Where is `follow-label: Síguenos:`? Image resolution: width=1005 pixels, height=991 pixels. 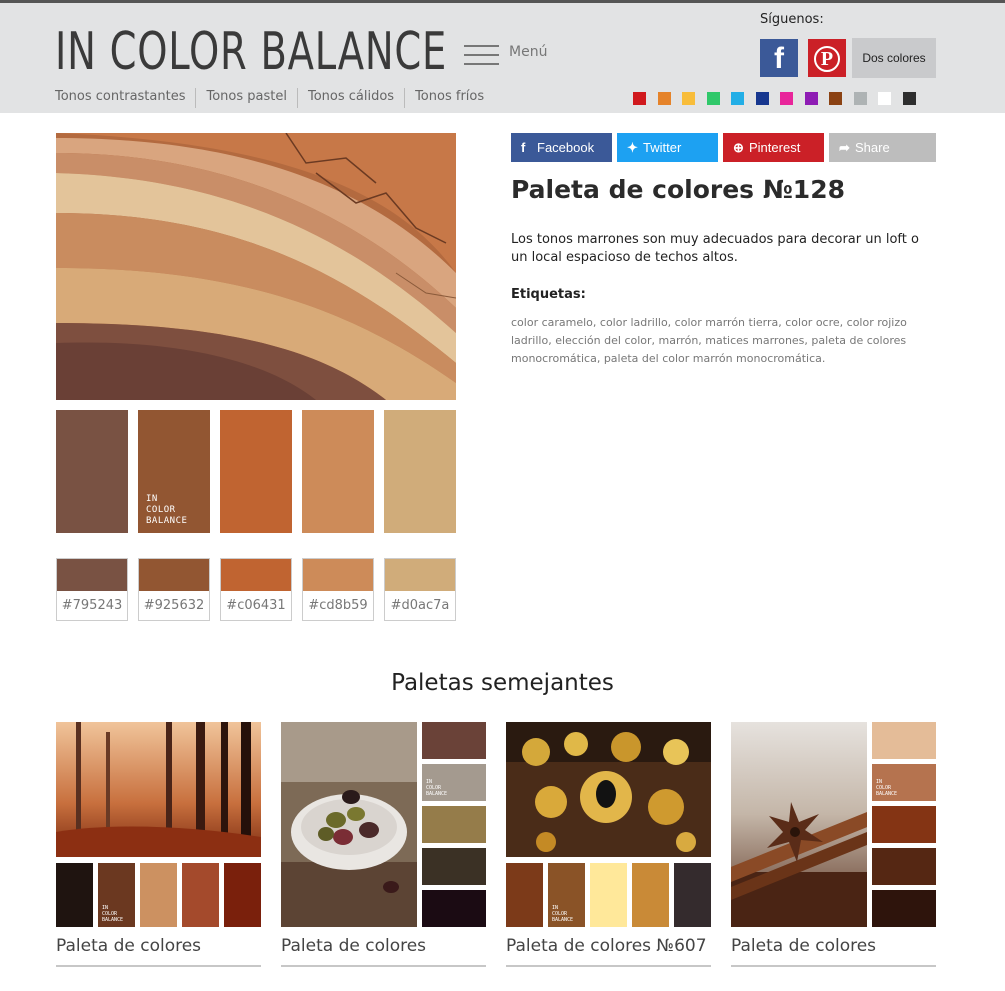 follow-label: Síguenos: is located at coordinates (792, 19).